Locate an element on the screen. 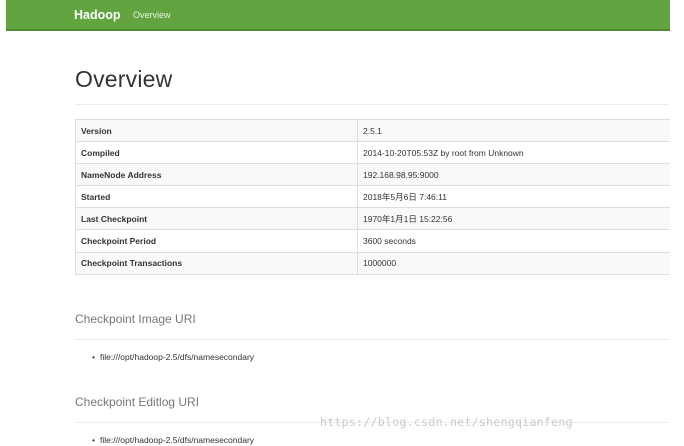  row-key: Started is located at coordinates (216, 197).